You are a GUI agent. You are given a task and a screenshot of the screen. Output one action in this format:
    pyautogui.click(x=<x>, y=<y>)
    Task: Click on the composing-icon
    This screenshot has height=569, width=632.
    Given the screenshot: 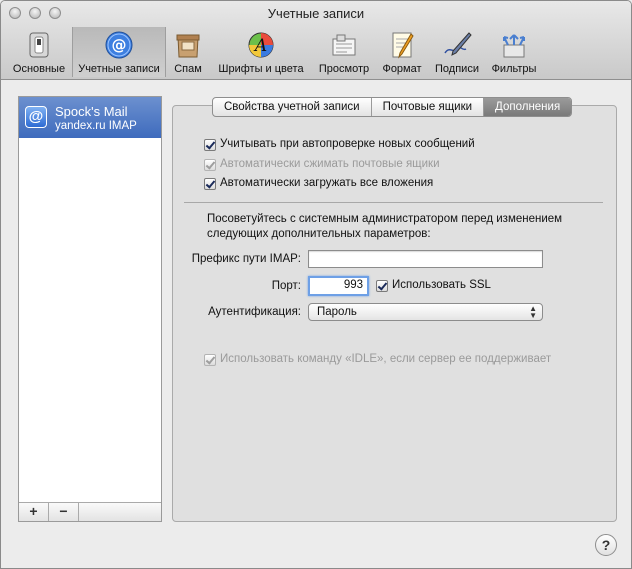 What is the action you would take?
    pyautogui.click(x=402, y=45)
    